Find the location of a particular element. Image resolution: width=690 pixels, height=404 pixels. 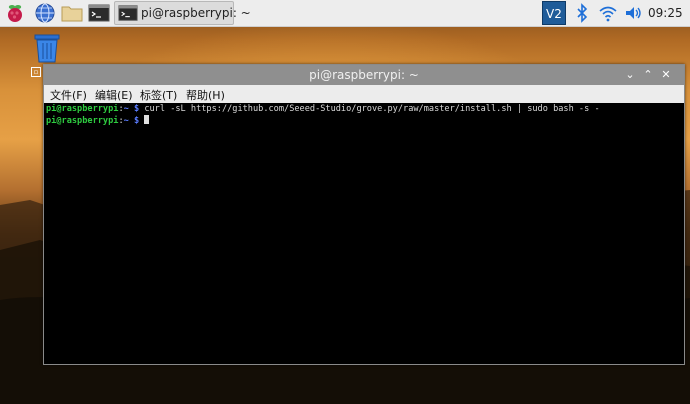

folder-icon is located at coordinates (72, 13).